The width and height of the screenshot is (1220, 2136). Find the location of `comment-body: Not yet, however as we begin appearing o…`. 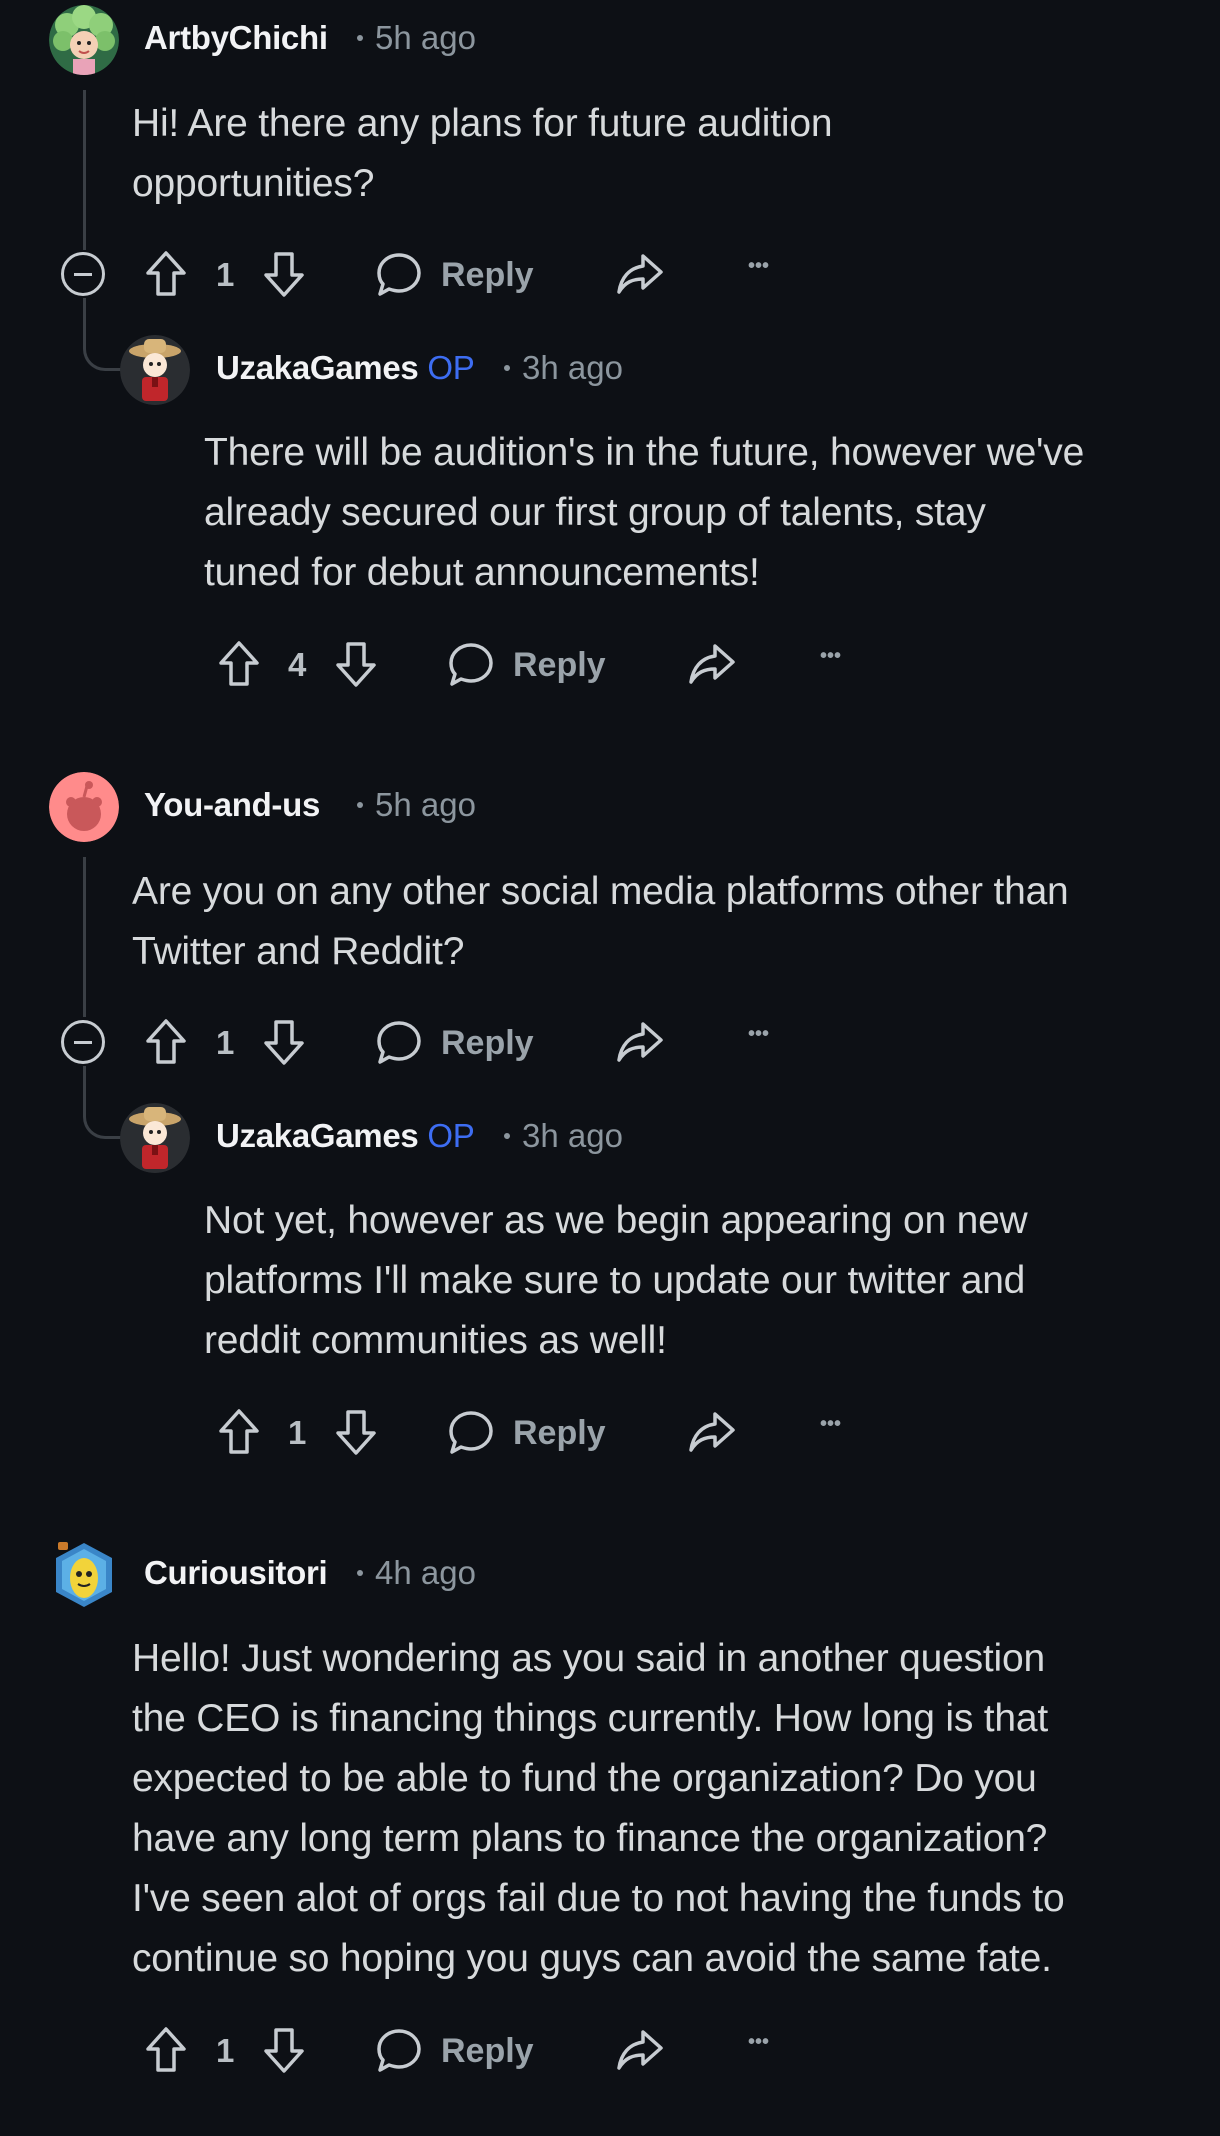

comment-body: Not yet, however as we begin appearing o… is located at coordinates (616, 1280).